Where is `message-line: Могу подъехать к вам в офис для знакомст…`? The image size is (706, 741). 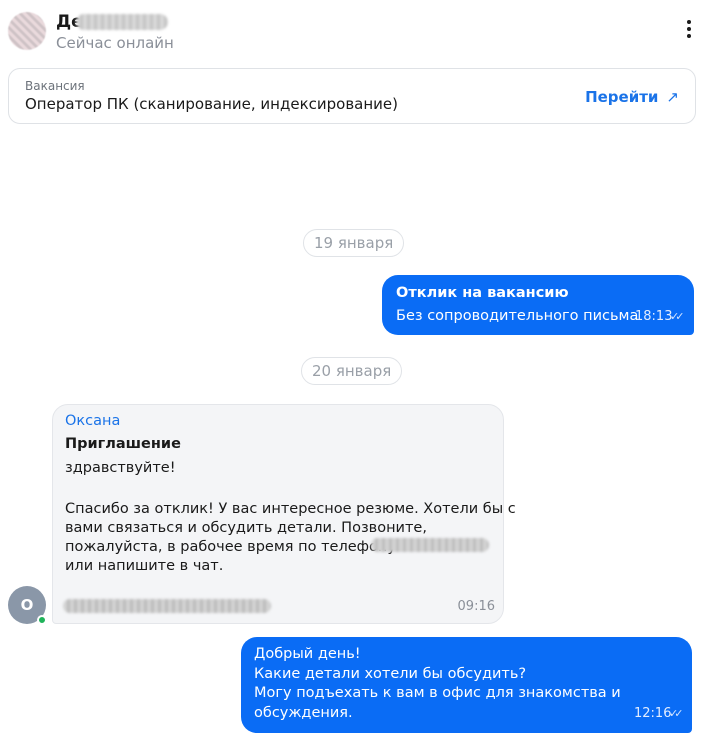 message-line: Могу подъехать к вам в офис для знакомст… is located at coordinates (437, 693).